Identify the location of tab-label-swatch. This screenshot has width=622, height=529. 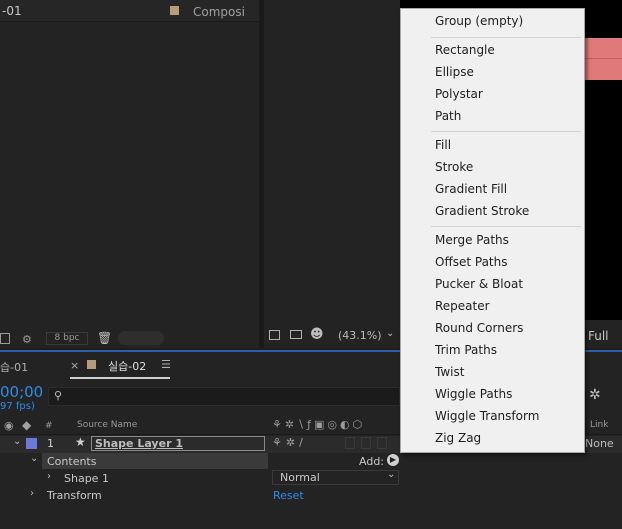
(91, 364).